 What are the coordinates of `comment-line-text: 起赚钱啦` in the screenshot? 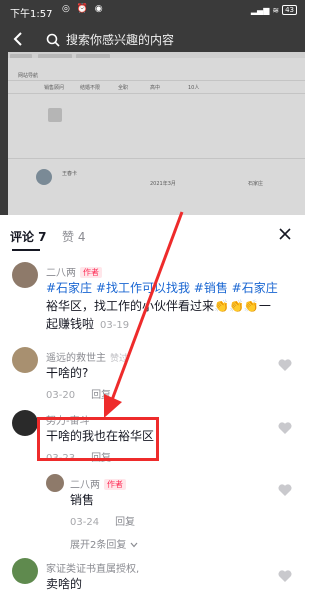 It's located at (70, 324).